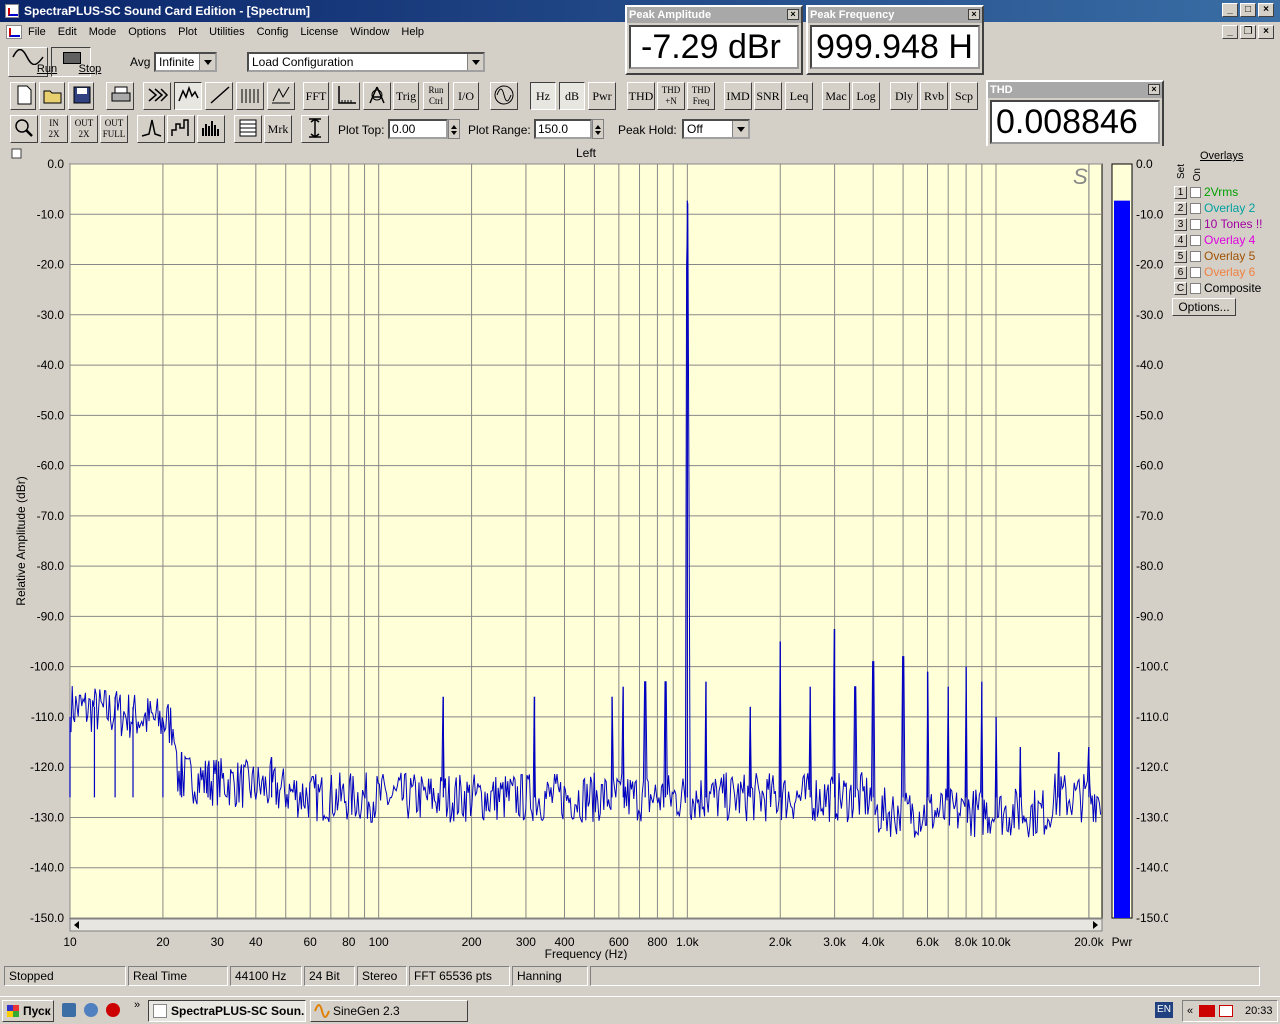 This screenshot has width=1280, height=1024. What do you see at coordinates (836, 96) in the screenshot?
I see `mac-button: Mac` at bounding box center [836, 96].